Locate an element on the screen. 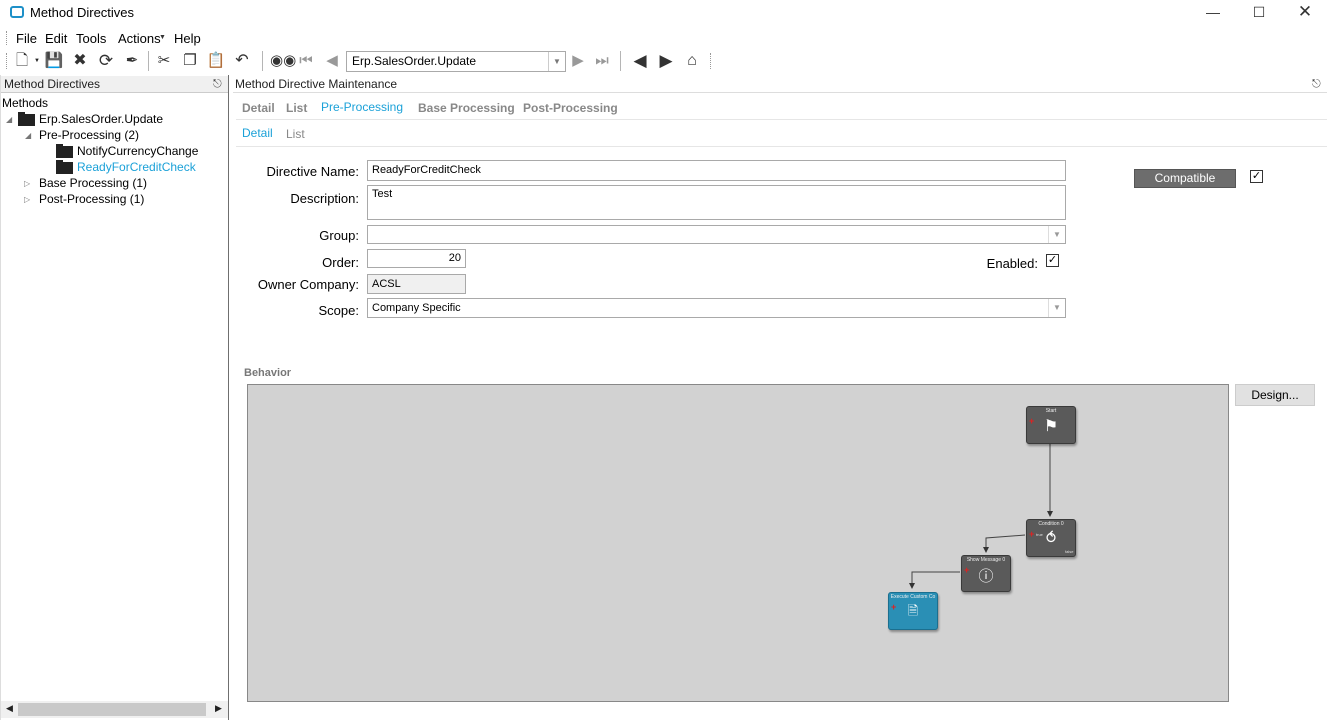 This screenshot has height=720, width=1327. menu-actions: Actions is located at coordinates (139, 38).